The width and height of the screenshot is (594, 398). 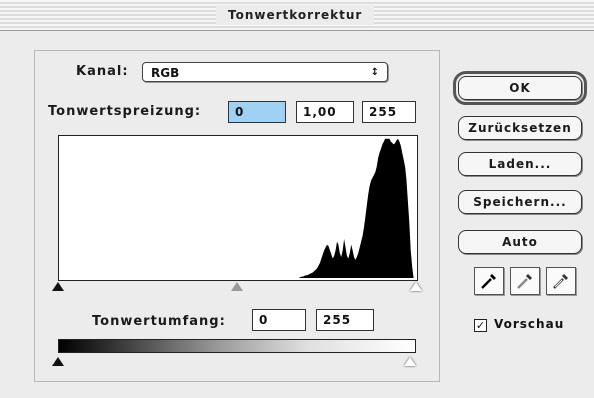 What do you see at coordinates (58, 286) in the screenshot?
I see `input-black-slider` at bounding box center [58, 286].